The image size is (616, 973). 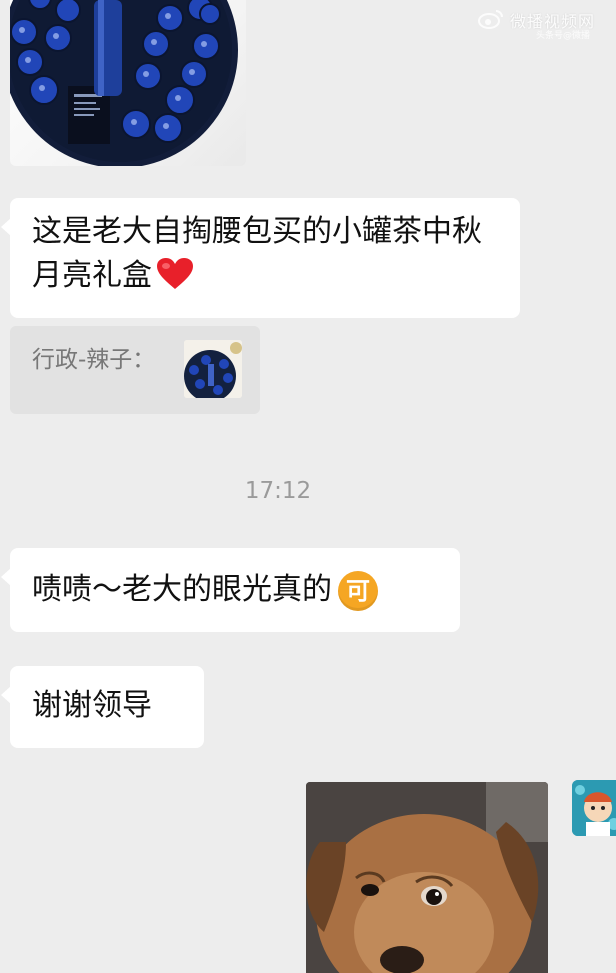 I want to click on dog-sticker-image, so click(x=427, y=877).